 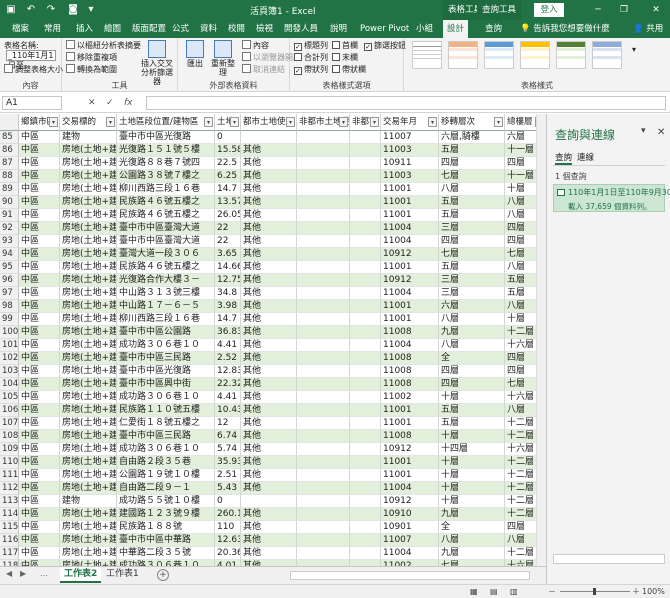 I want to click on save-icon: ▣, so click(x=11, y=10).